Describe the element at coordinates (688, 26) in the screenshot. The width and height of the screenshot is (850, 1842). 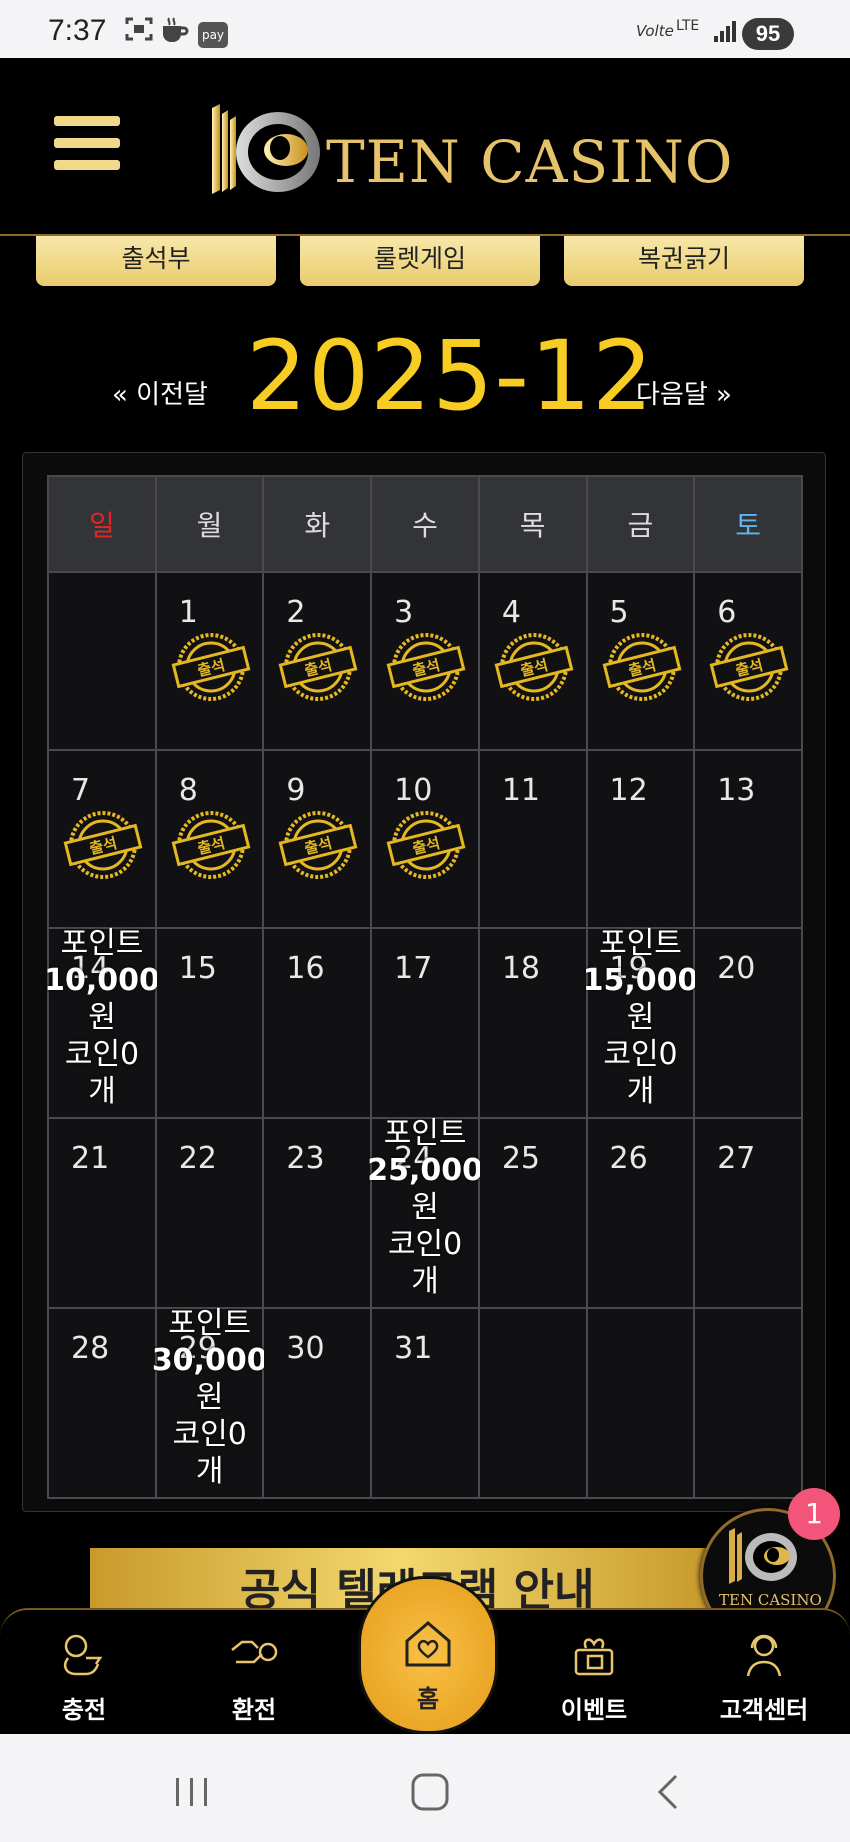
I see `lte-indicator: LTE` at that location.